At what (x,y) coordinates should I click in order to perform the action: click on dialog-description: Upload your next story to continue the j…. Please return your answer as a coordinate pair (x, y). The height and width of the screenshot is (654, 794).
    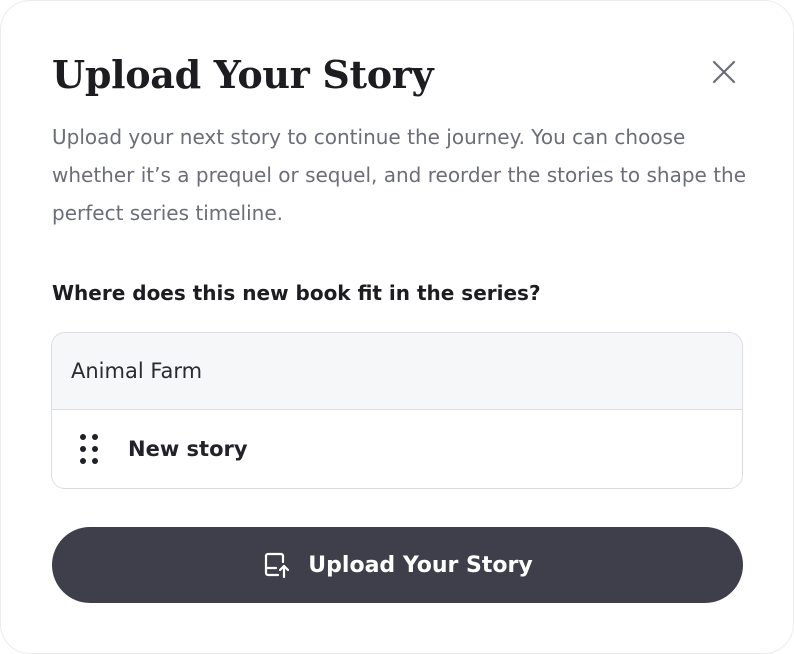
    Looking at the image, I should click on (399, 175).